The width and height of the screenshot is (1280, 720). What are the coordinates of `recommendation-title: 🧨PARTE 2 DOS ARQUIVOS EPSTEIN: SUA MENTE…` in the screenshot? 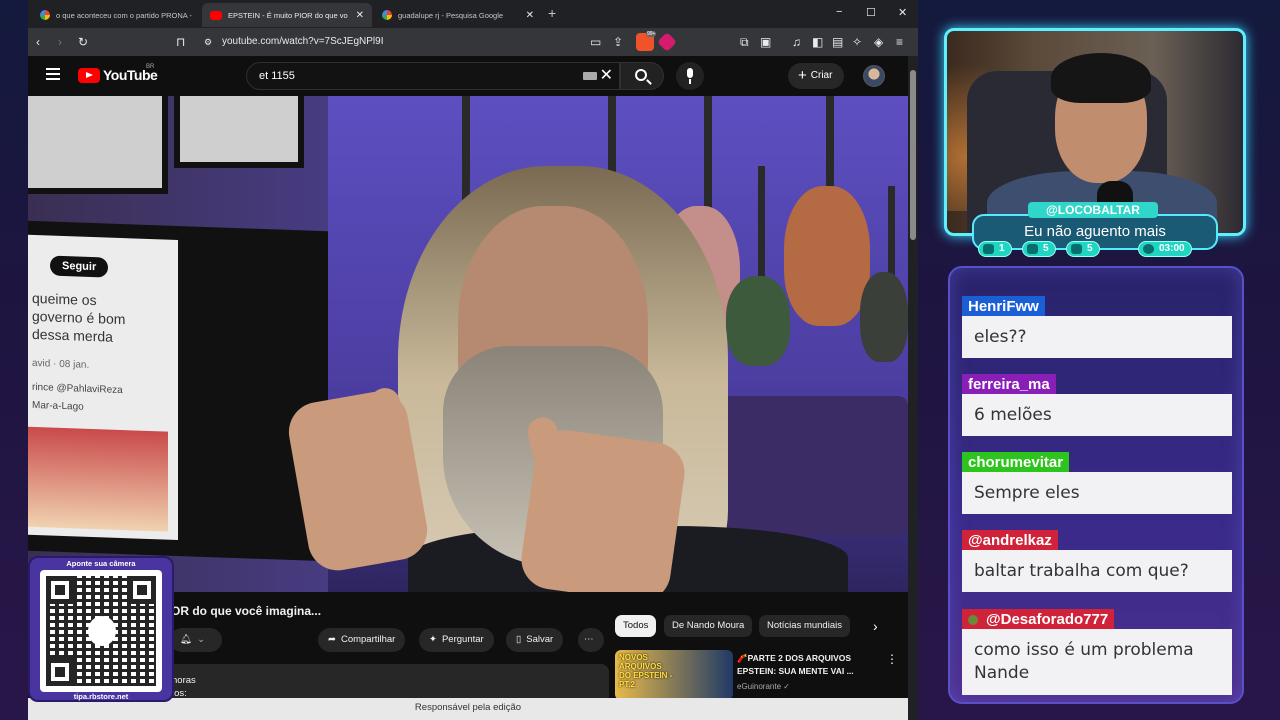 It's located at (807, 665).